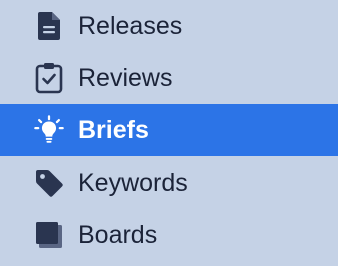 The height and width of the screenshot is (266, 338). Describe the element at coordinates (113, 130) in the screenshot. I see `sidebar-item-label: Briefs` at that location.